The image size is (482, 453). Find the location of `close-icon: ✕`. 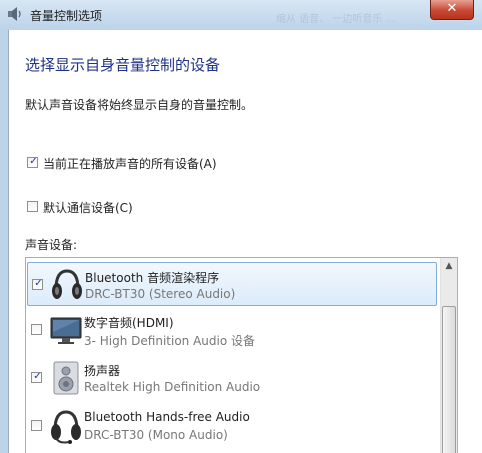

close-icon: ✕ is located at coordinates (452, 8).